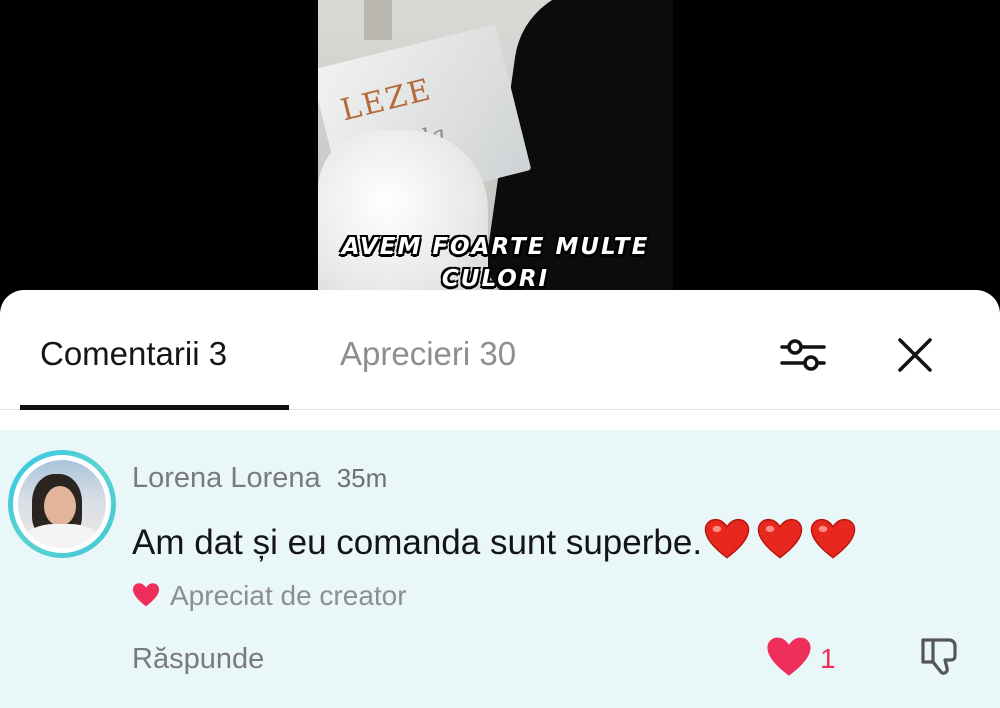 The image size is (1000, 708). I want to click on comment-author: Lorena Lorena, so click(226, 478).